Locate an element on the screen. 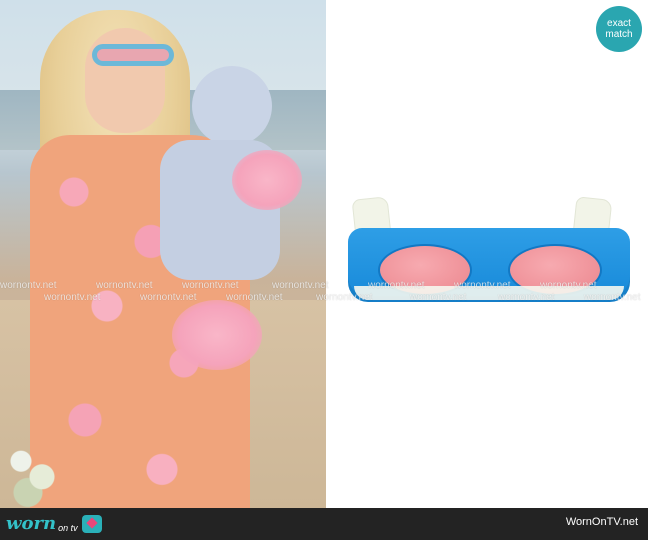 The height and width of the screenshot is (540, 648). site-logo: worn on tv is located at coordinates (54, 524).